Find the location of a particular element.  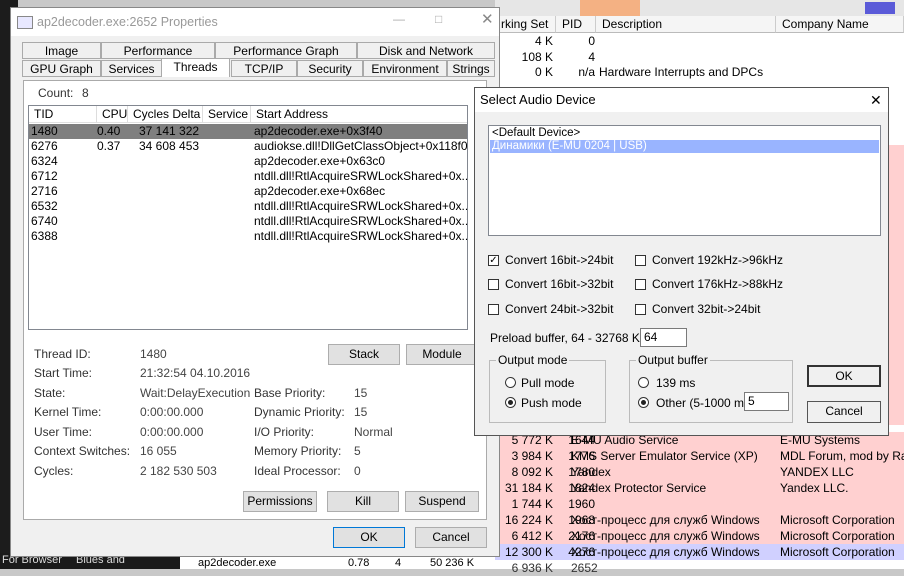

state-value: Wait:DelayExecution is located at coordinates (195, 393).